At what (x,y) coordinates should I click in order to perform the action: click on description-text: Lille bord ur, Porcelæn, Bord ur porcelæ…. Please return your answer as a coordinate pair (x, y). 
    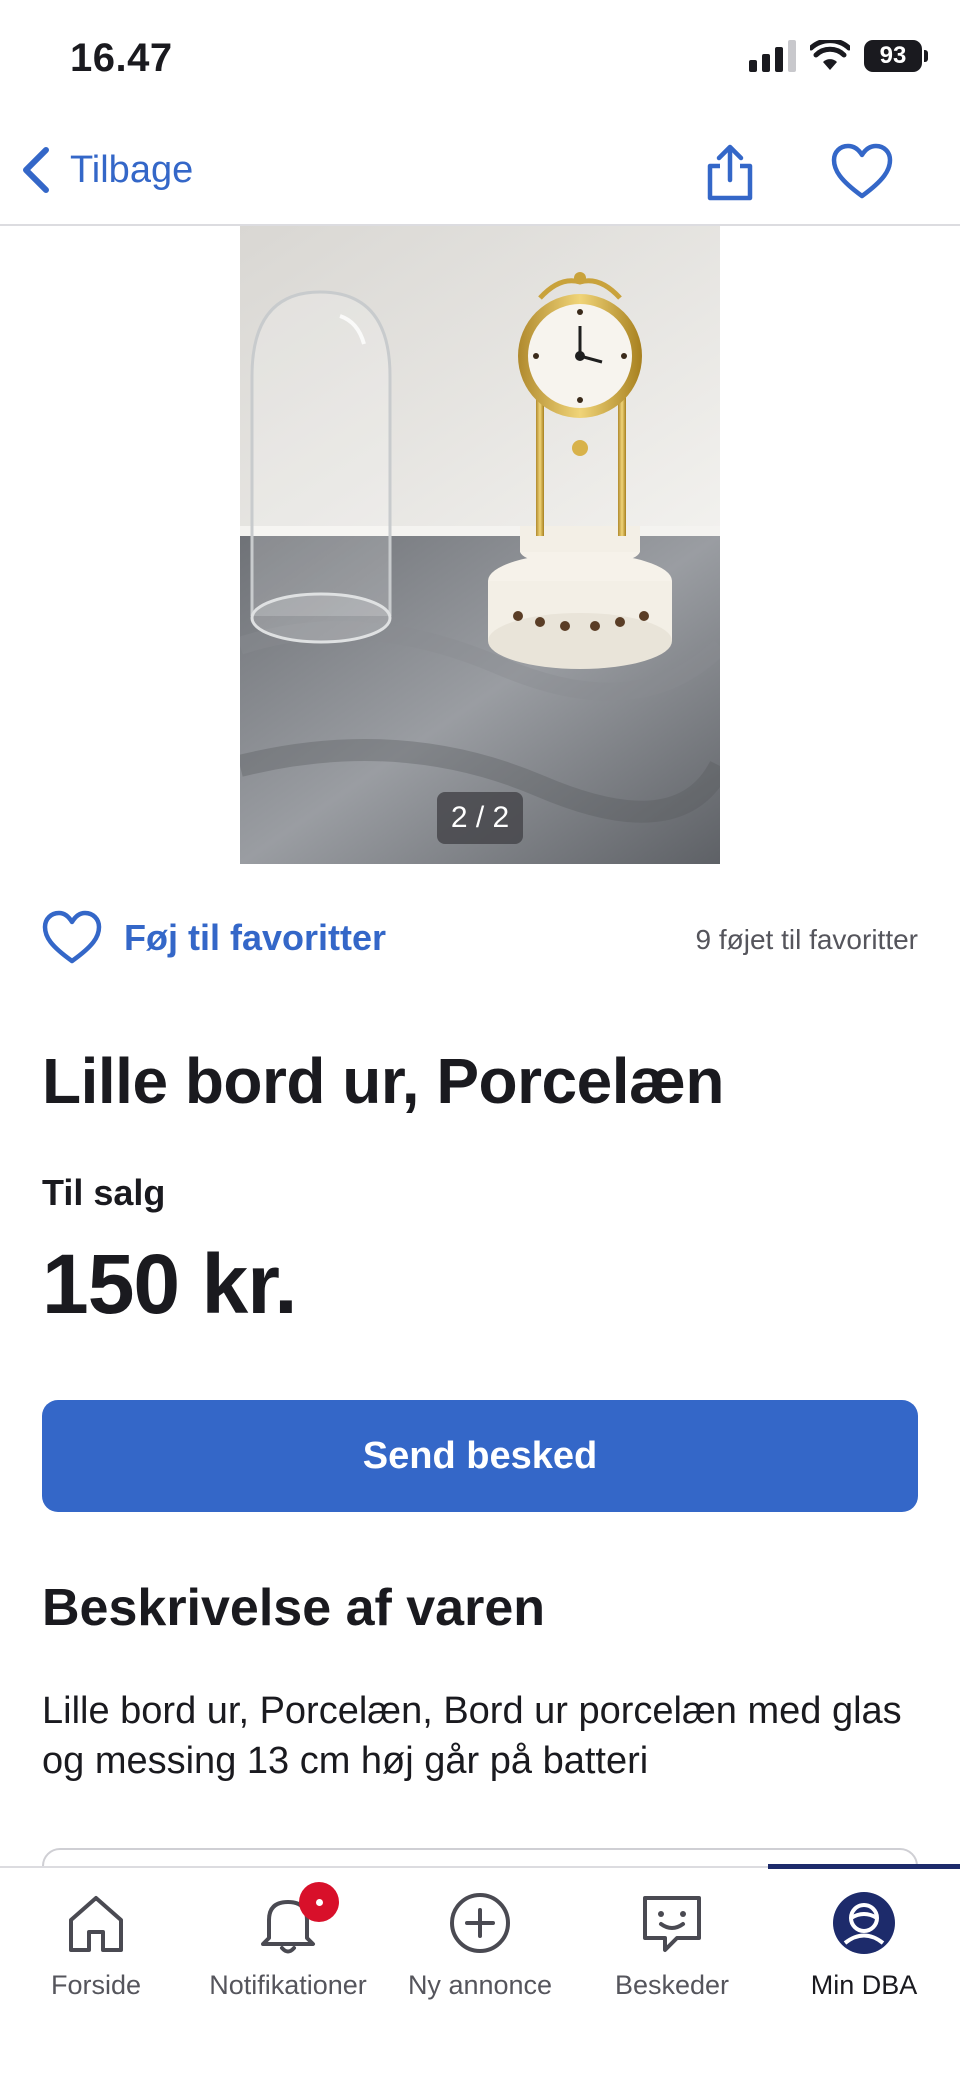
    Looking at the image, I should click on (472, 1736).